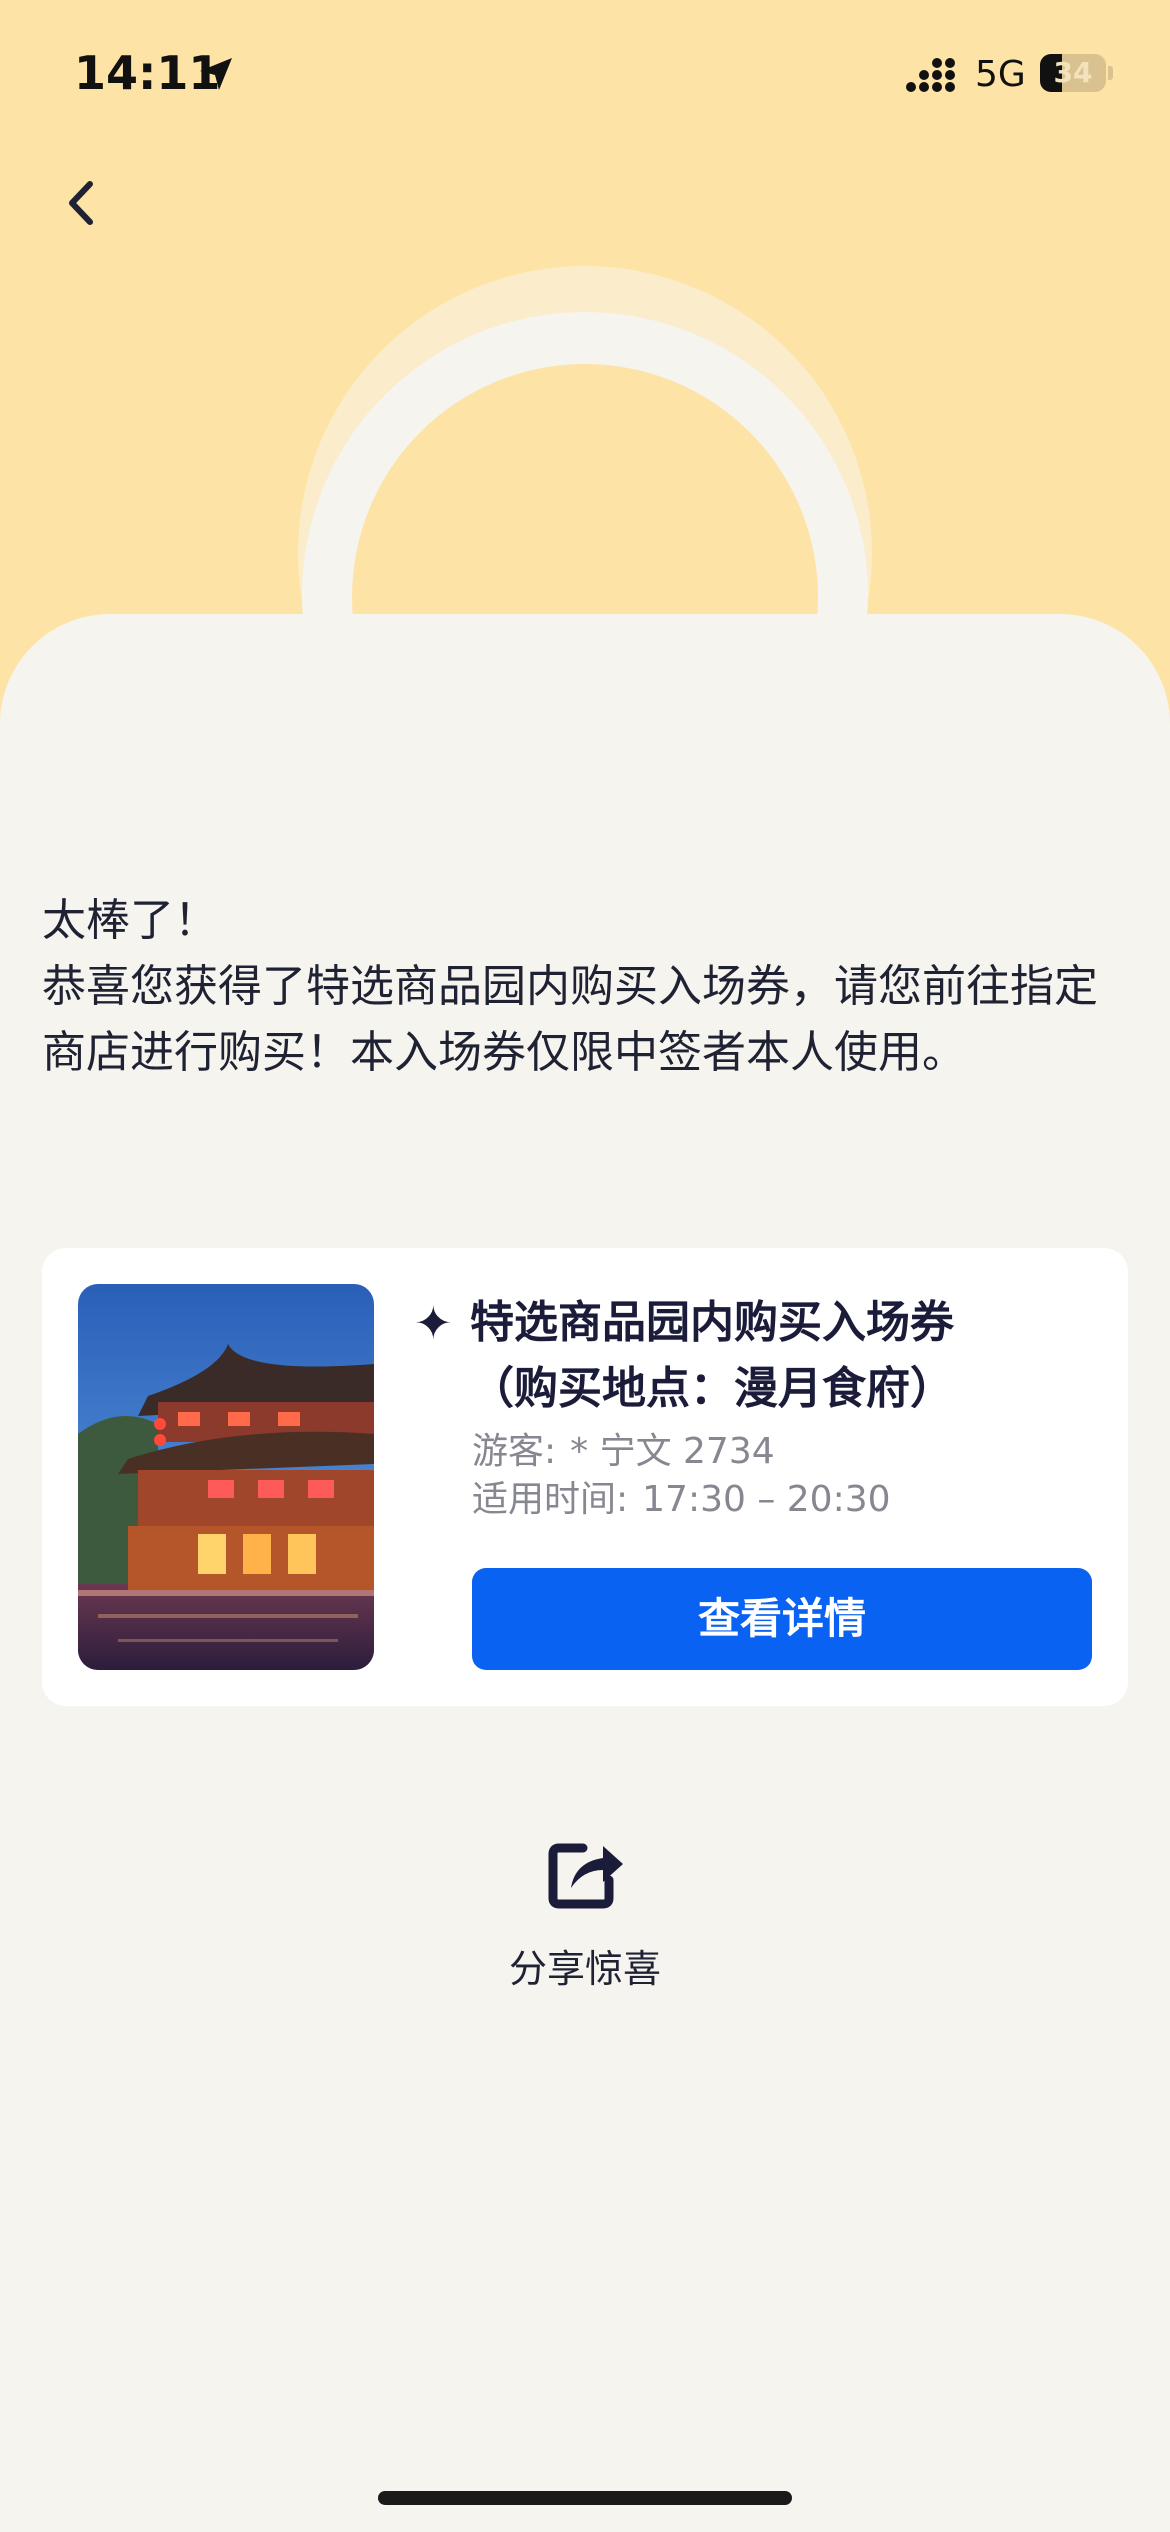 This screenshot has height=2532, width=1170. I want to click on ticket-time: 适用时间: 17:30 – 20:30, so click(681, 1500).